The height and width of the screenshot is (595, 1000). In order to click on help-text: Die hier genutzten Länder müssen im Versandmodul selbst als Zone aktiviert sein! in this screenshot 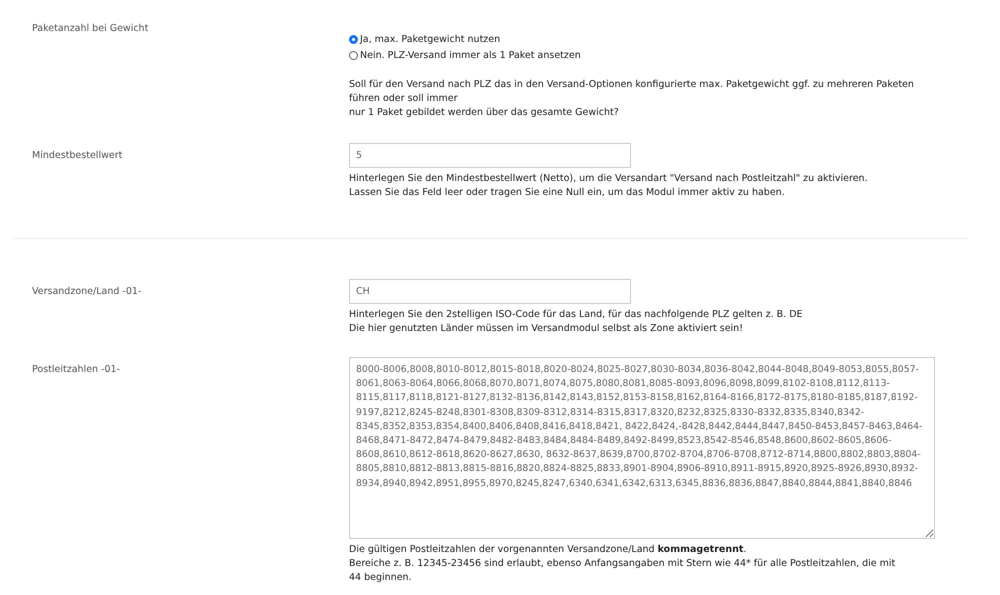, I will do `click(546, 329)`.